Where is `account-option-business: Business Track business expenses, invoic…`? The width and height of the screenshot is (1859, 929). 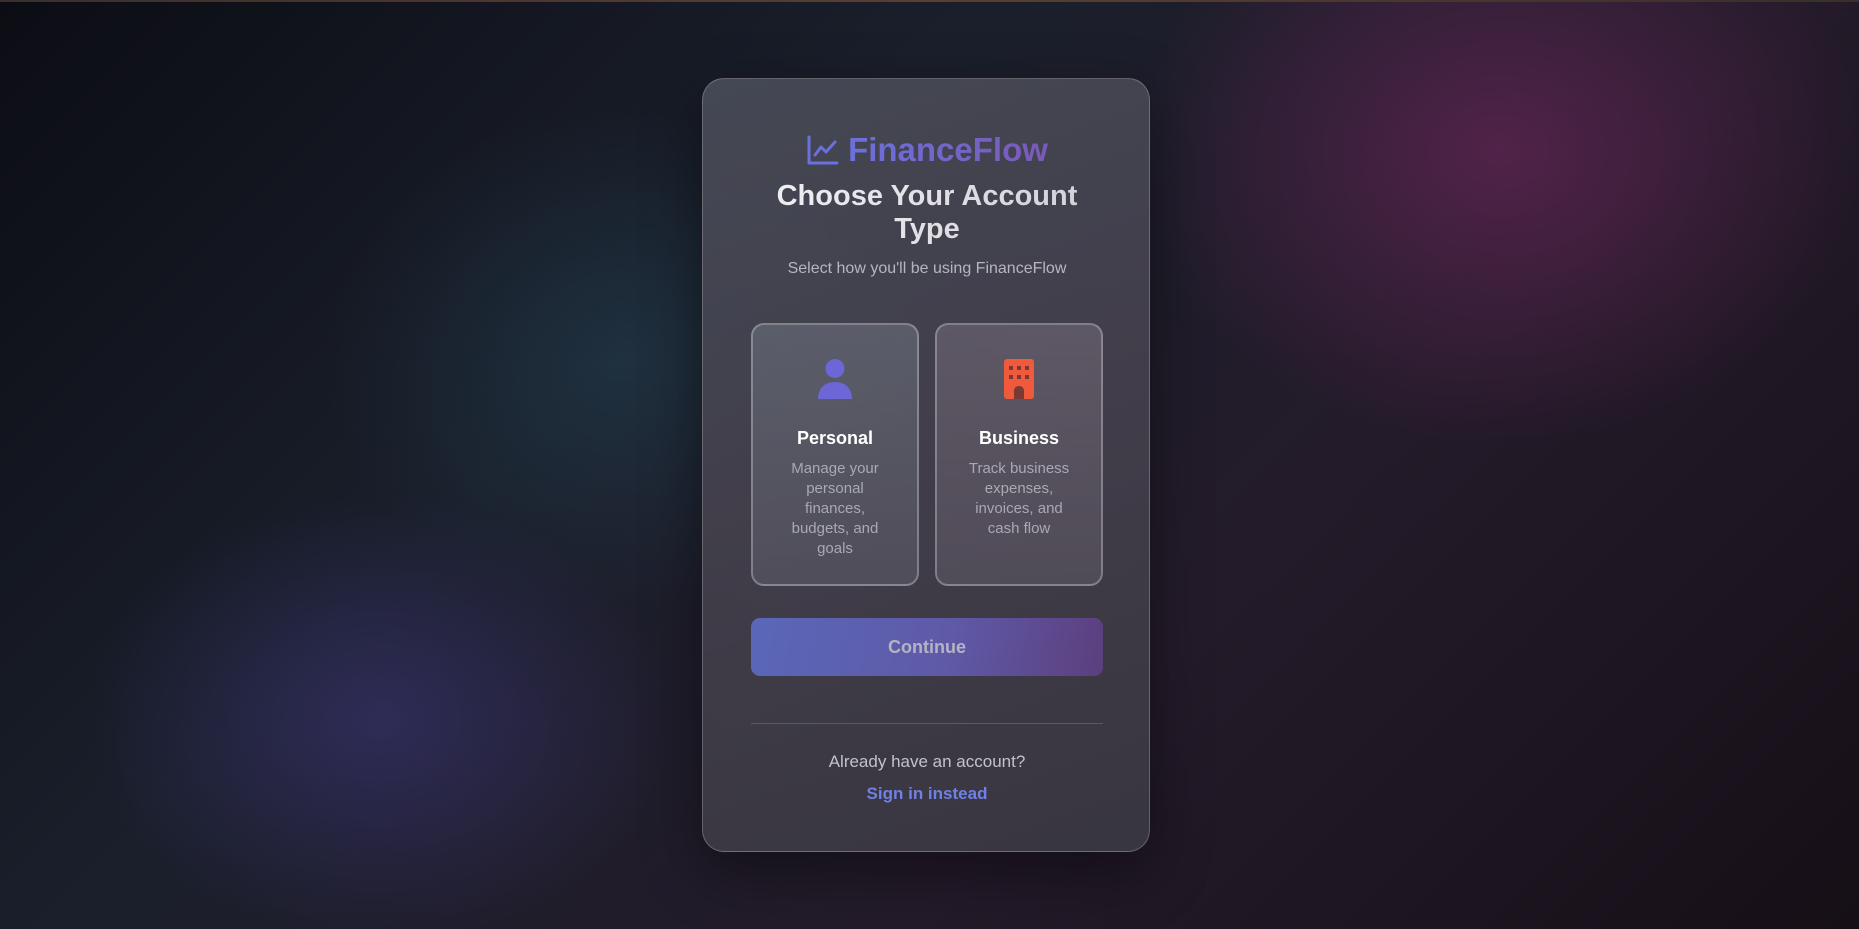 account-option-business: Business Track business expenses, invoic… is located at coordinates (1019, 454).